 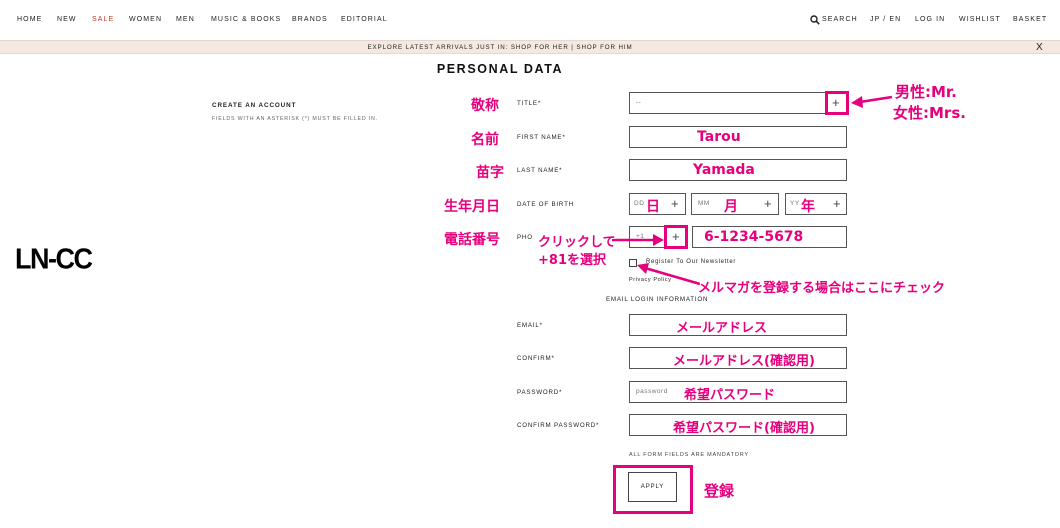 I want to click on mandatory-note: ALL FORM FIELDS ARE MANDATORY, so click(x=689, y=455).